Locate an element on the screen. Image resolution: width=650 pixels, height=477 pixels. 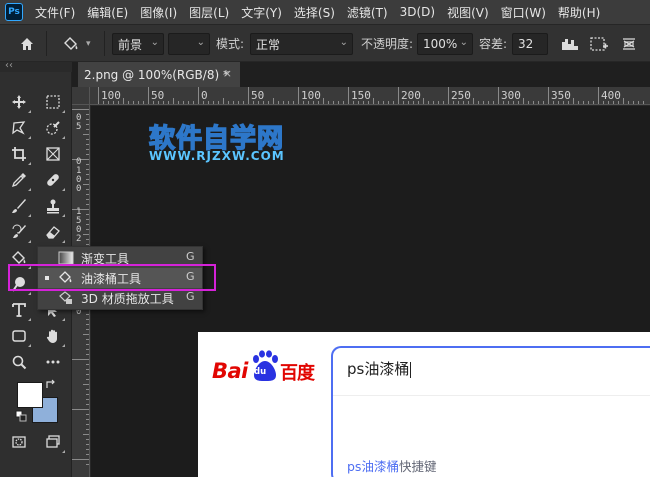
foreground-color-swatch is located at coordinates (30, 395).